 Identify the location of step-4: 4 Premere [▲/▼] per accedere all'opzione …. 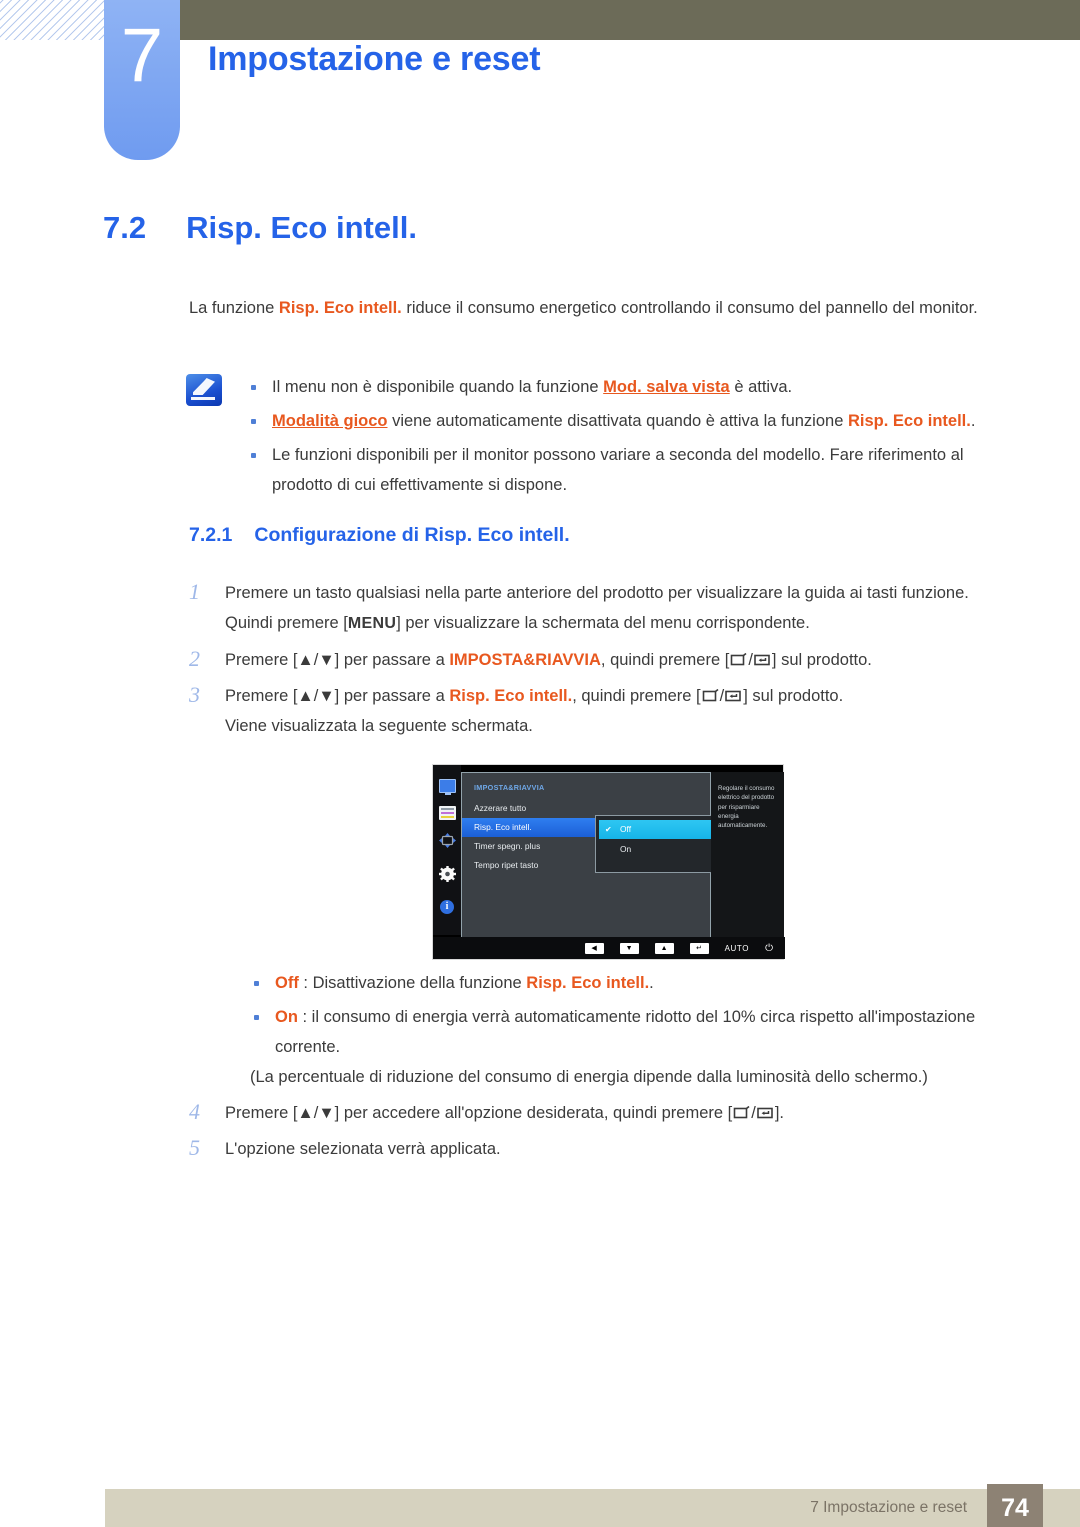
(599, 1113).